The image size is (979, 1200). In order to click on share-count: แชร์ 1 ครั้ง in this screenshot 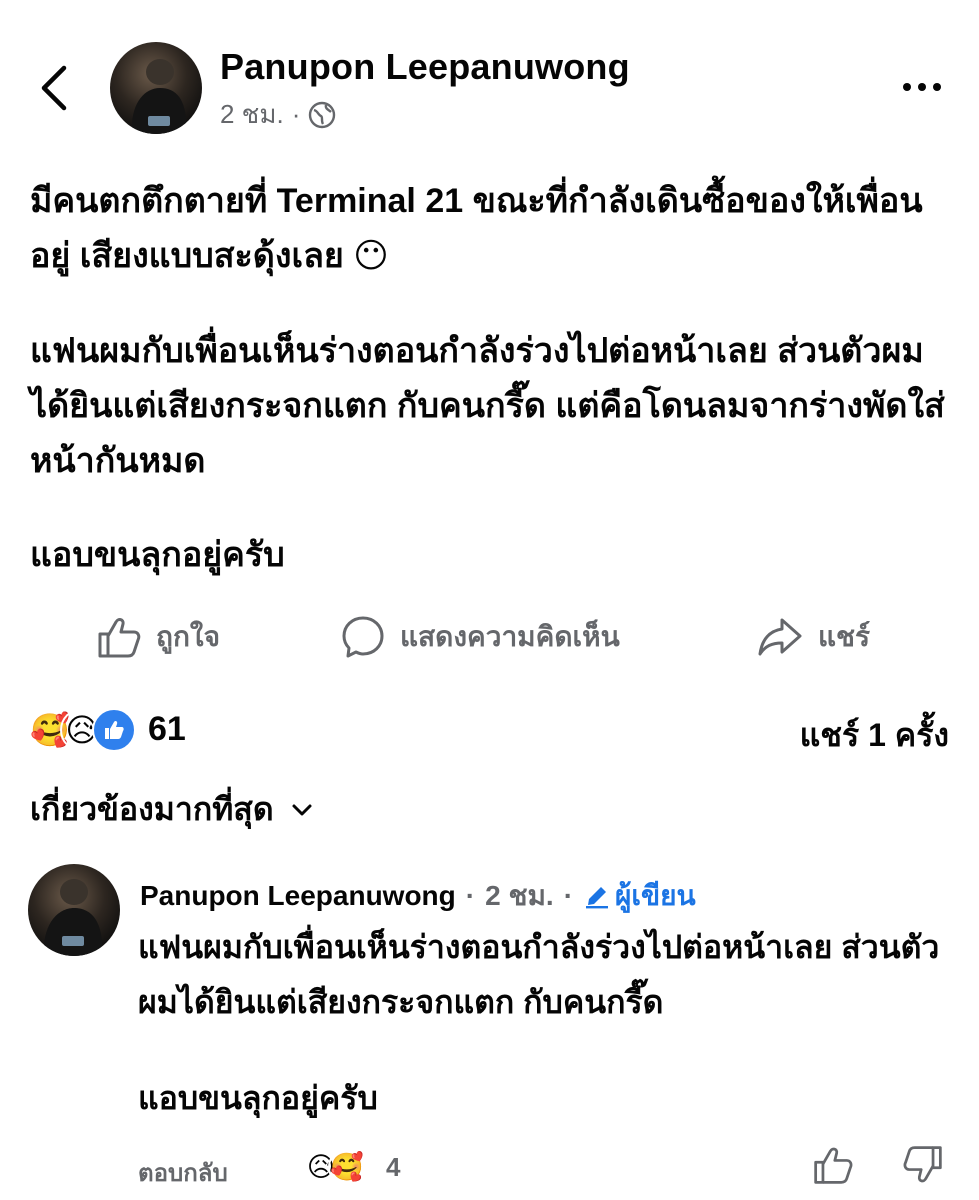, I will do `click(874, 735)`.